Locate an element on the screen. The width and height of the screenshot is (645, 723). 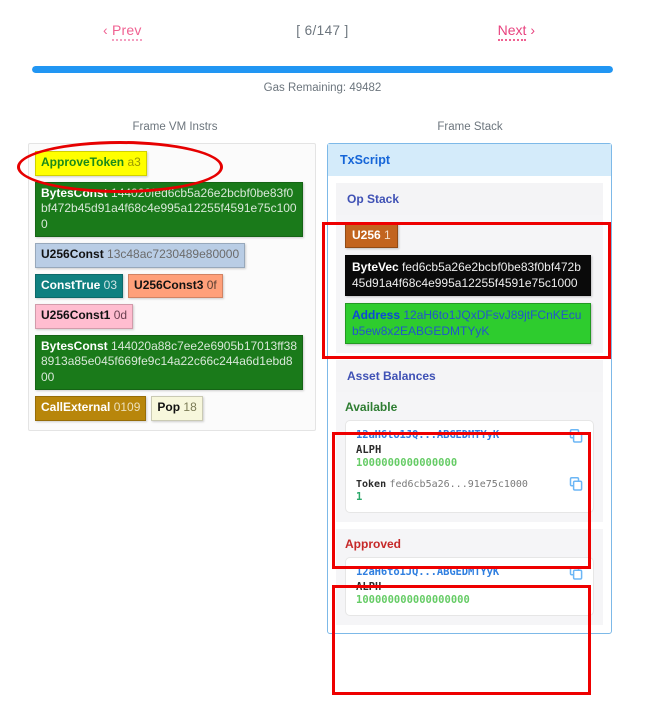
frame-vm-instrs-title: Frame VM Instrs is located at coordinates (175, 127).